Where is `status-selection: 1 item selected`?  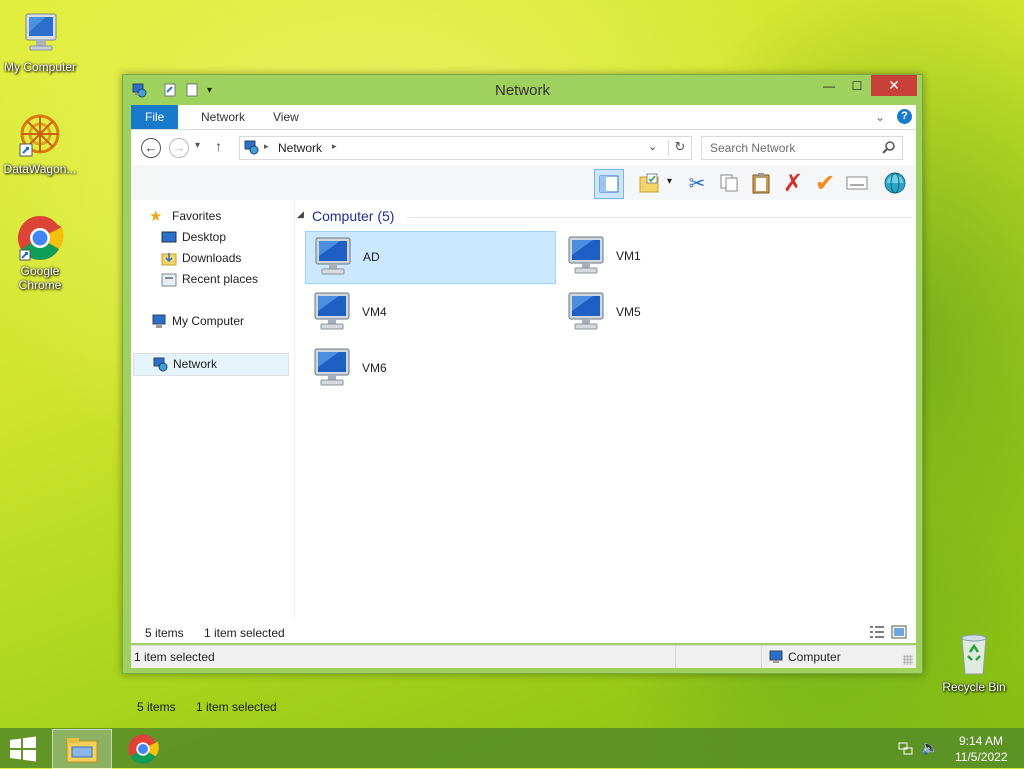
status-selection: 1 item selected is located at coordinates (174, 657).